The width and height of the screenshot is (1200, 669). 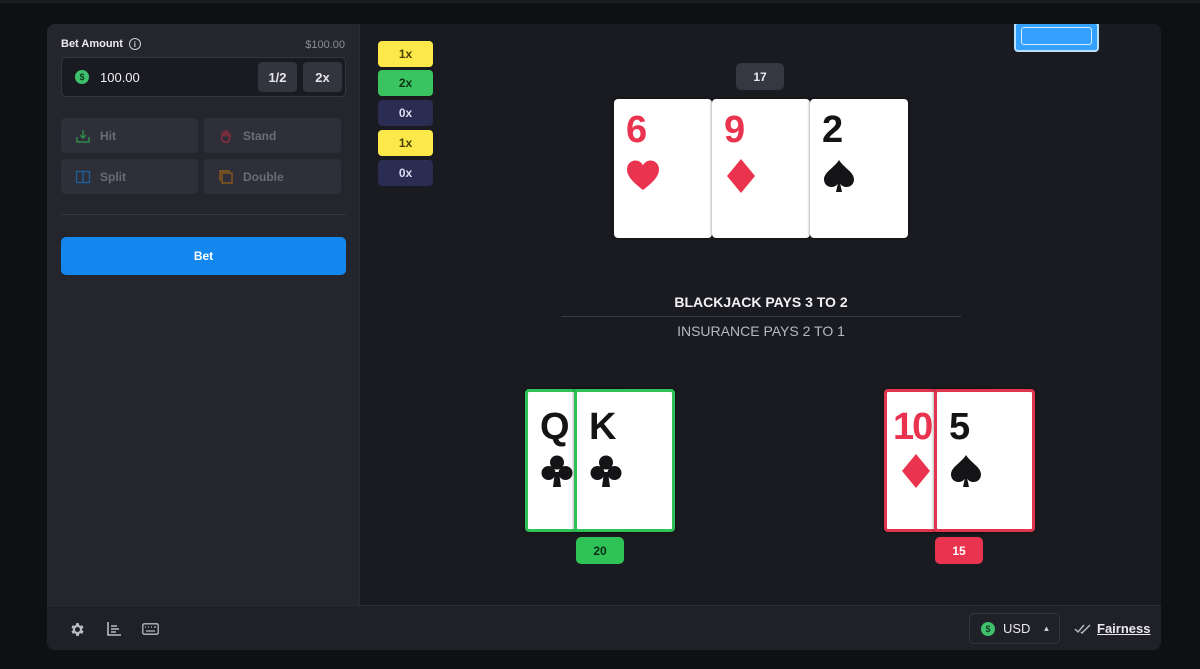 I want to click on bet-amount-label-row: Bet Amount i, so click(x=101, y=44).